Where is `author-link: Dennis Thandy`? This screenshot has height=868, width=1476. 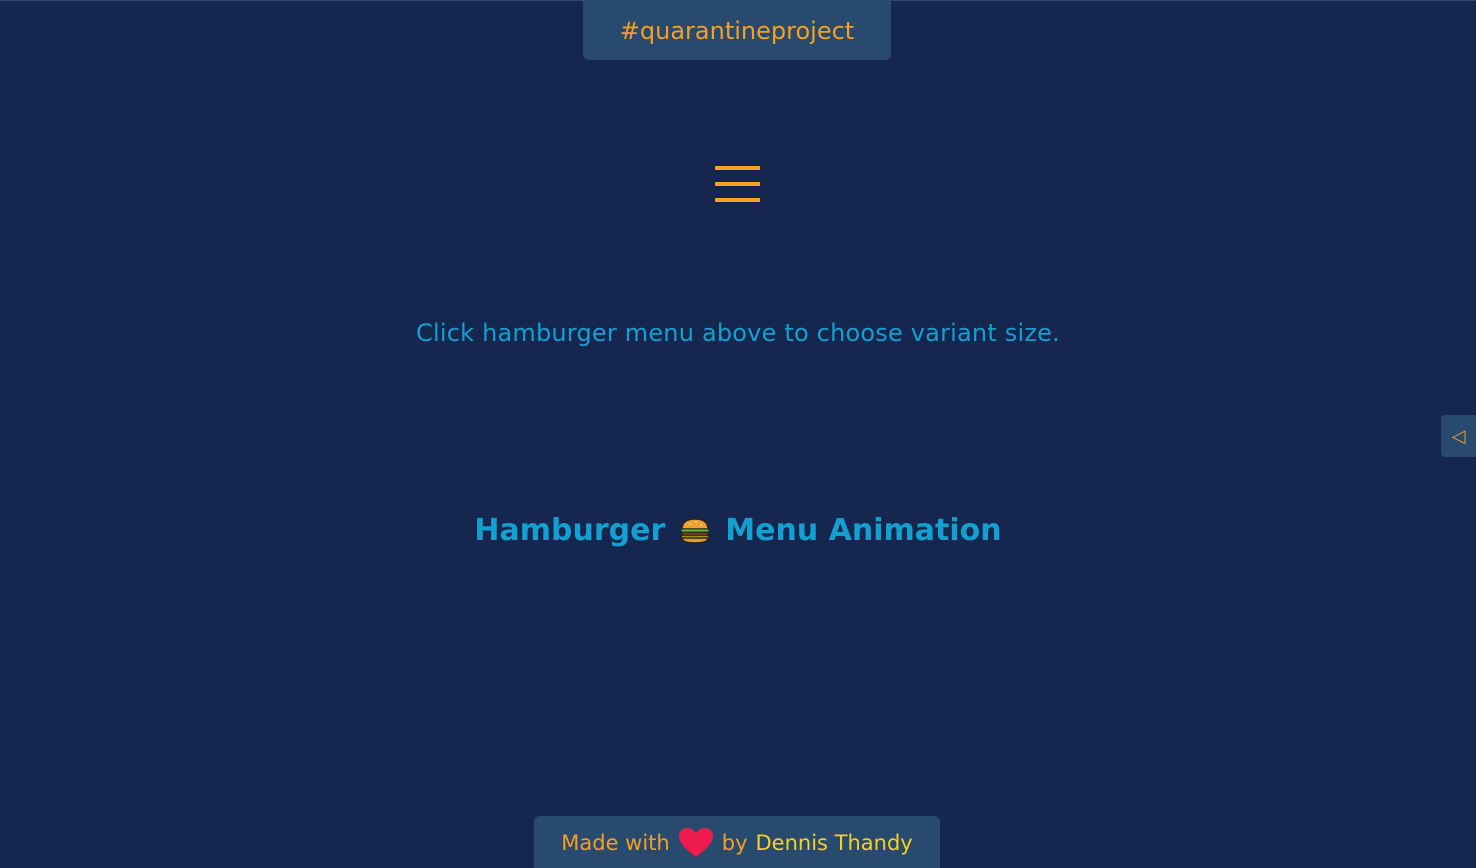 author-link: Dennis Thandy is located at coordinates (834, 843).